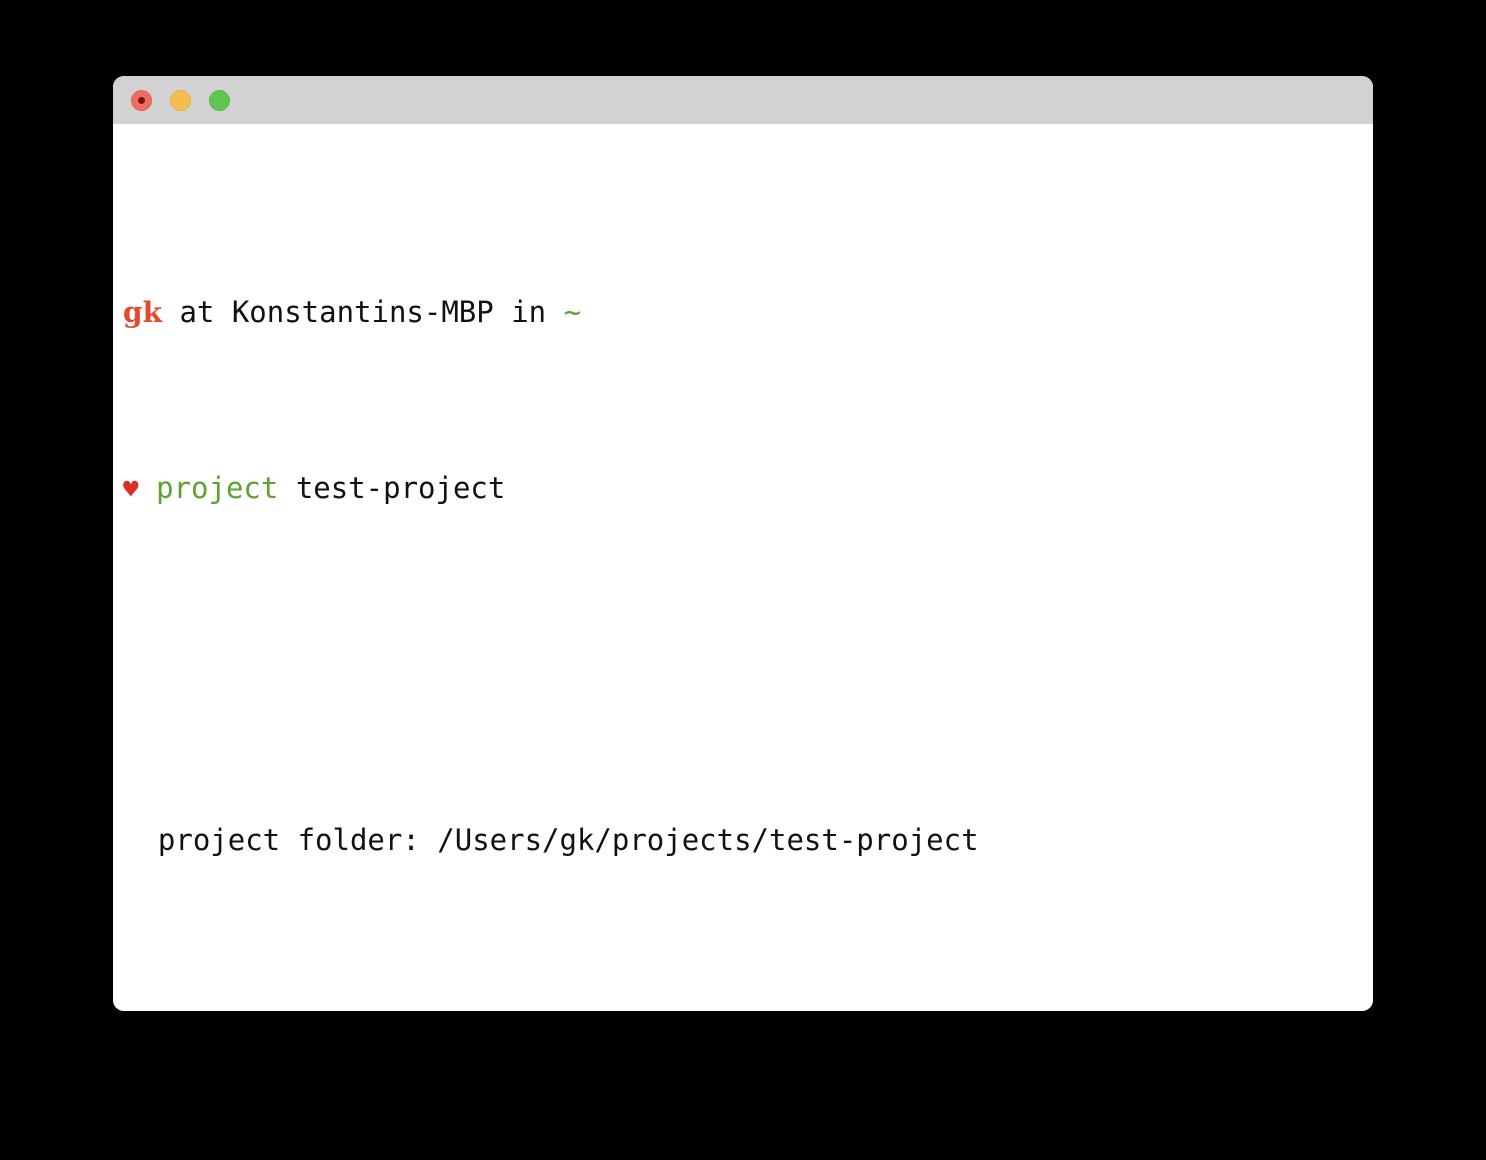  What do you see at coordinates (572, 312) in the screenshot?
I see `prompt-directory: ~` at bounding box center [572, 312].